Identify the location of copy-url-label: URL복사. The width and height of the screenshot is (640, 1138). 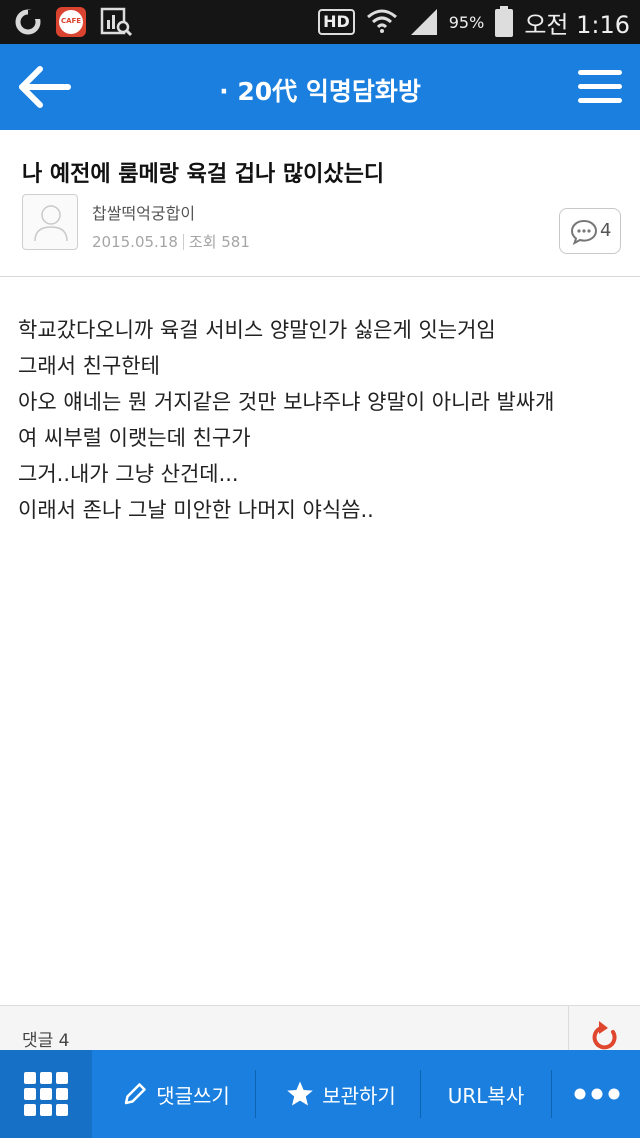
(486, 1095).